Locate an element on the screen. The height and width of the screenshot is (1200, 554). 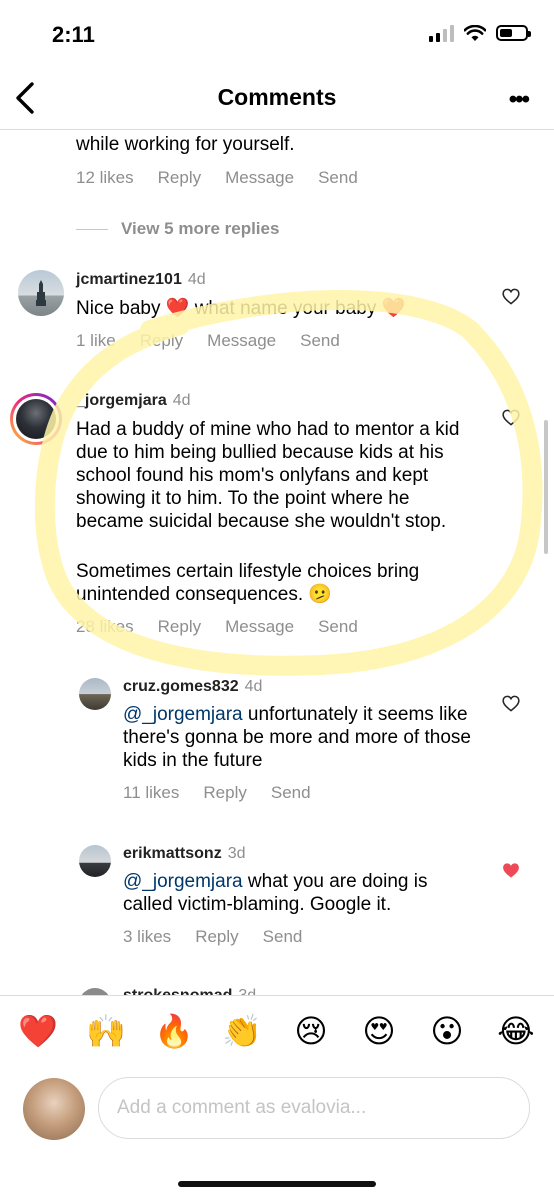
emoji-surprised: 😮 is located at coordinates (447, 1031).